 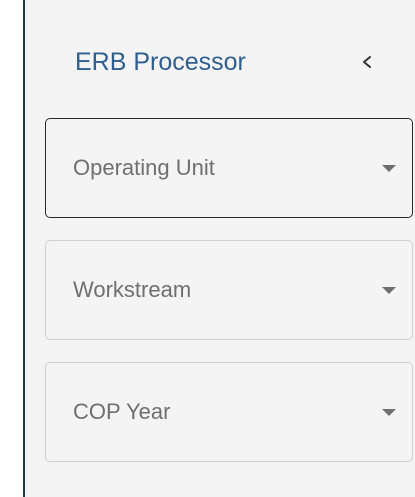 I want to click on collapse-sidebar-button, so click(x=367, y=62).